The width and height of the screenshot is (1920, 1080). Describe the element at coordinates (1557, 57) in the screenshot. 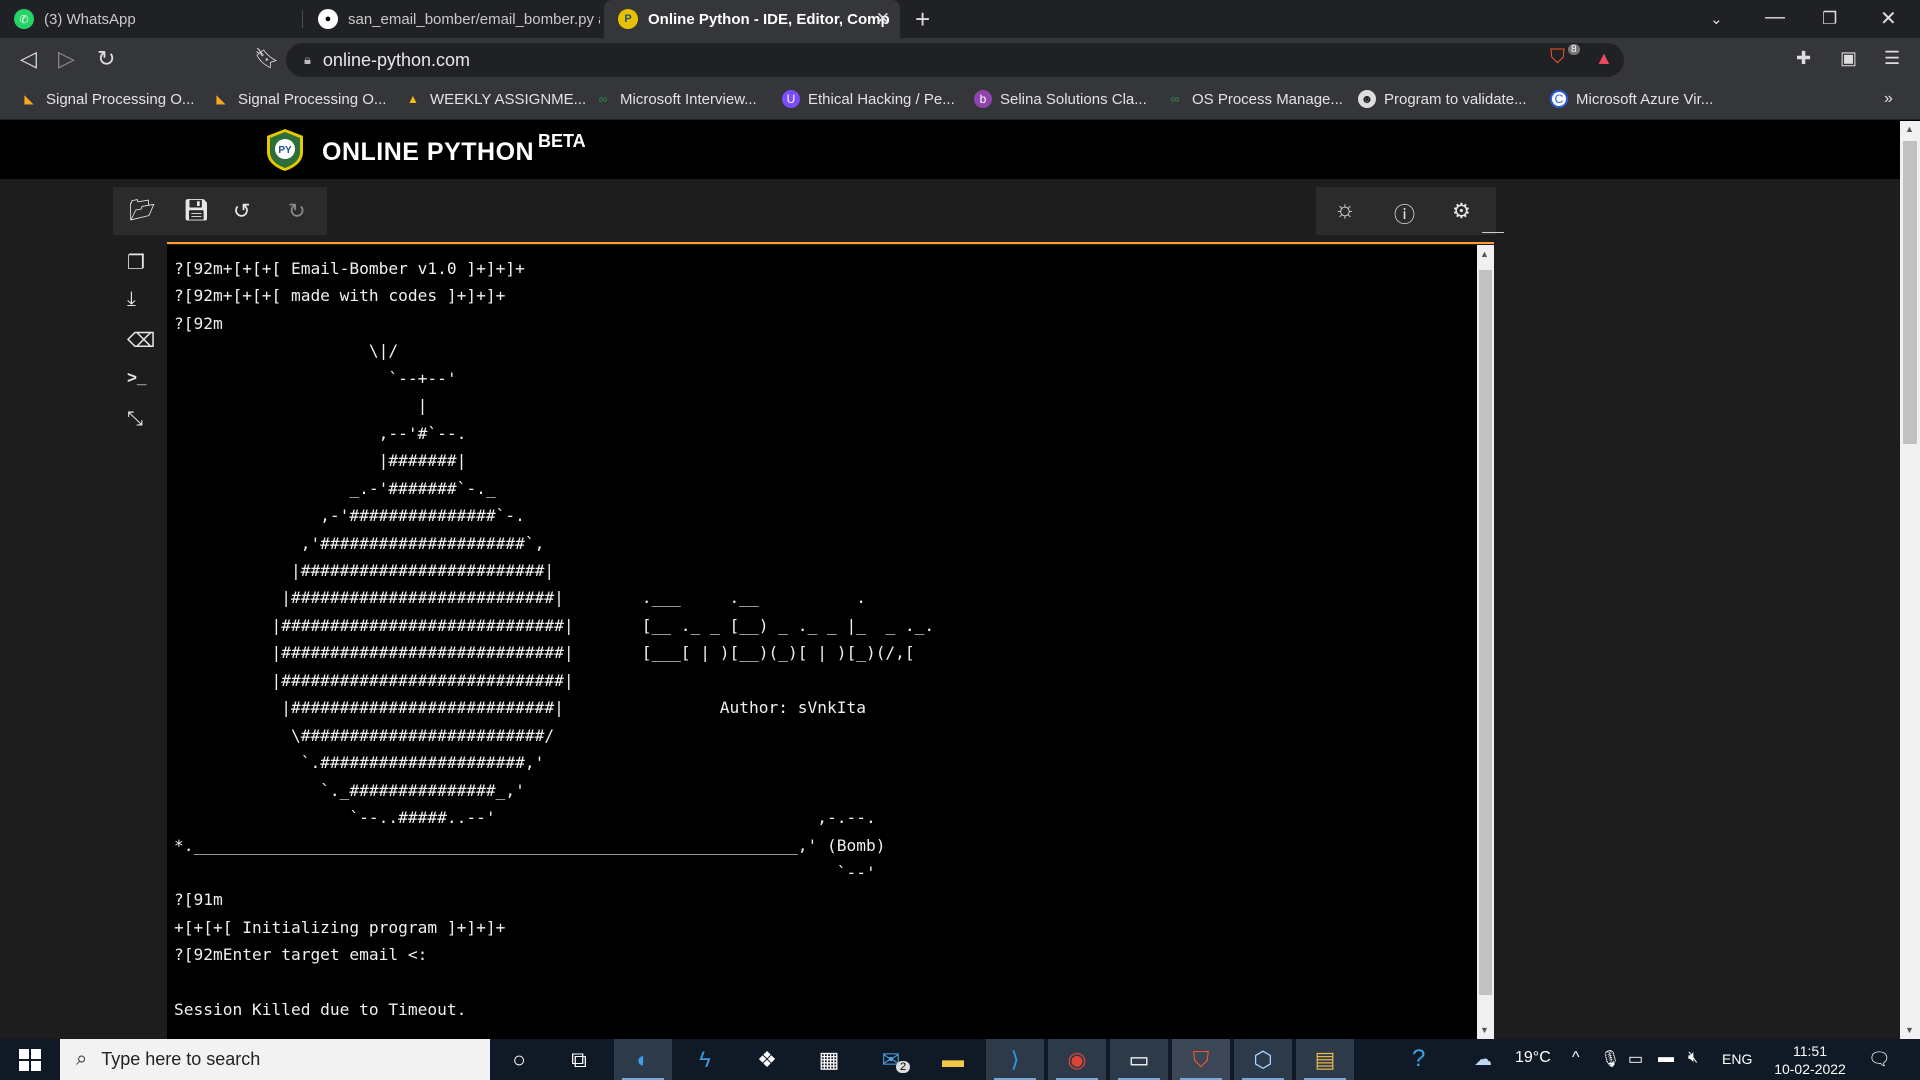

I see `brave-shields-icon: ⛉` at that location.